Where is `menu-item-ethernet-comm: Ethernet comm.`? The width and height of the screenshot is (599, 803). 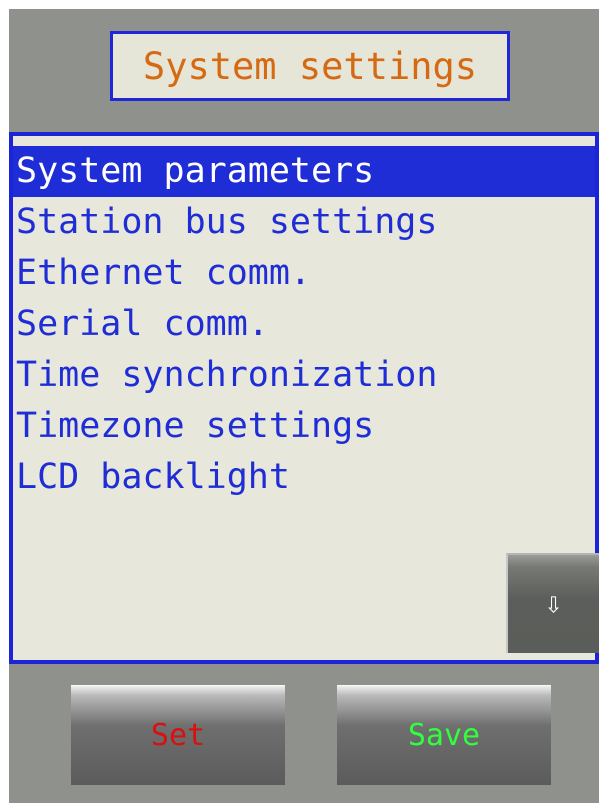
menu-item-ethernet-comm: Ethernet comm. is located at coordinates (304, 273).